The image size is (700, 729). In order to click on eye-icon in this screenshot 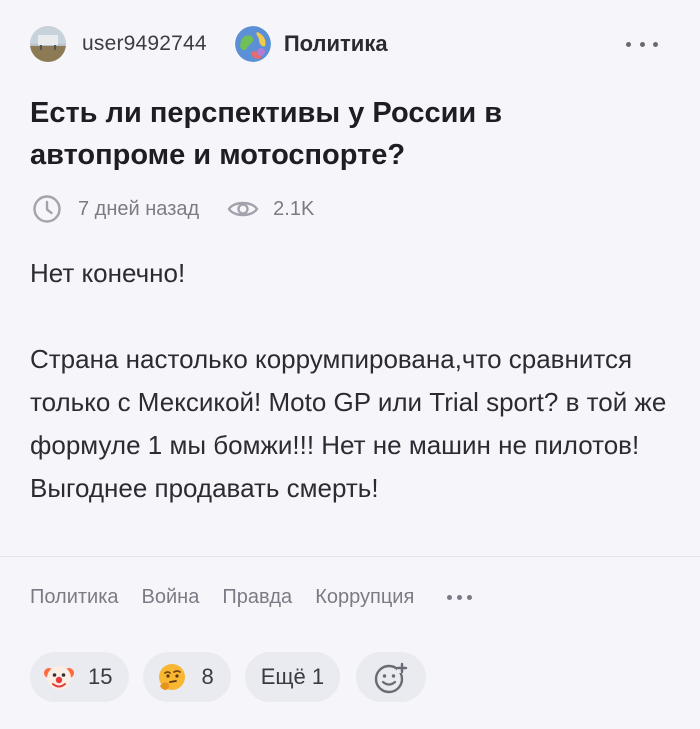, I will do `click(243, 209)`.